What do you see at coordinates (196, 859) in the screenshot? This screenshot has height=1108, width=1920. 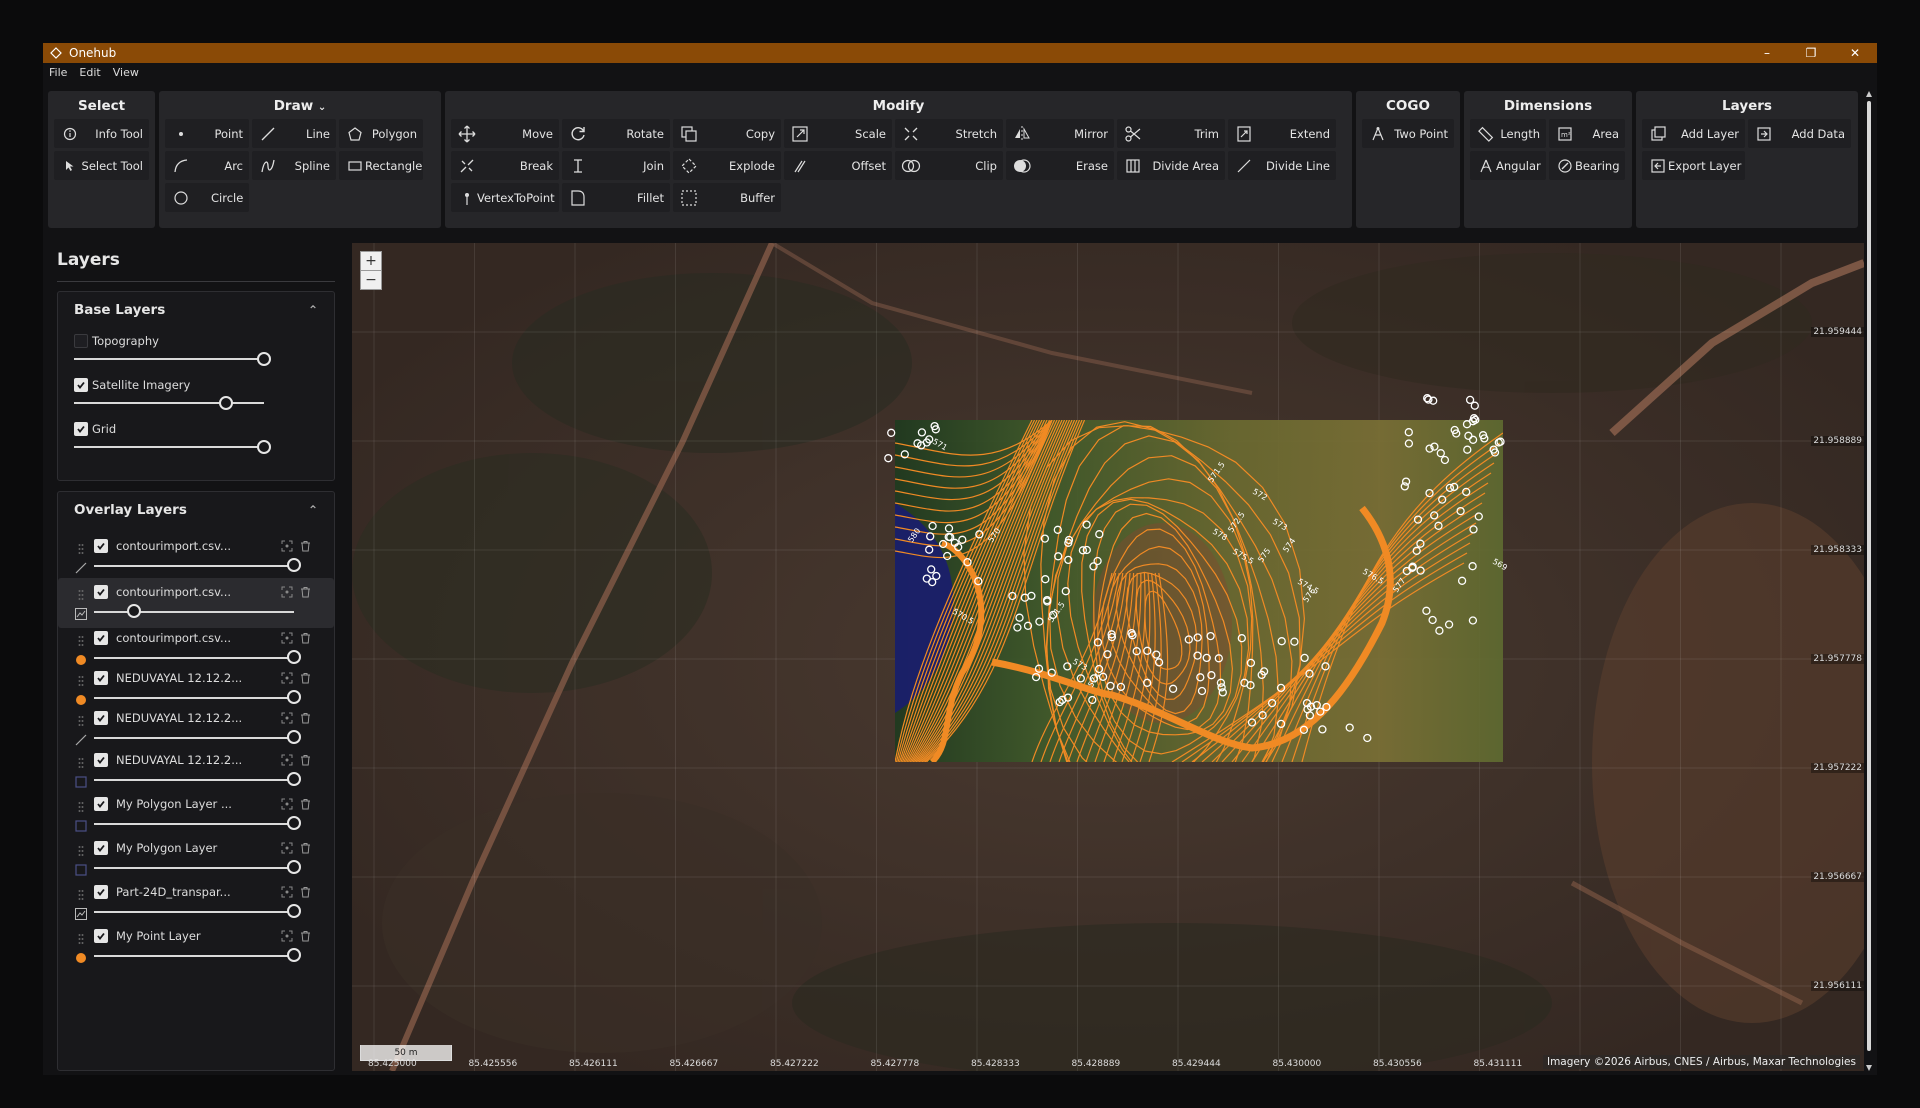 I see `overlay-layer-row: My Polygon Layer` at bounding box center [196, 859].